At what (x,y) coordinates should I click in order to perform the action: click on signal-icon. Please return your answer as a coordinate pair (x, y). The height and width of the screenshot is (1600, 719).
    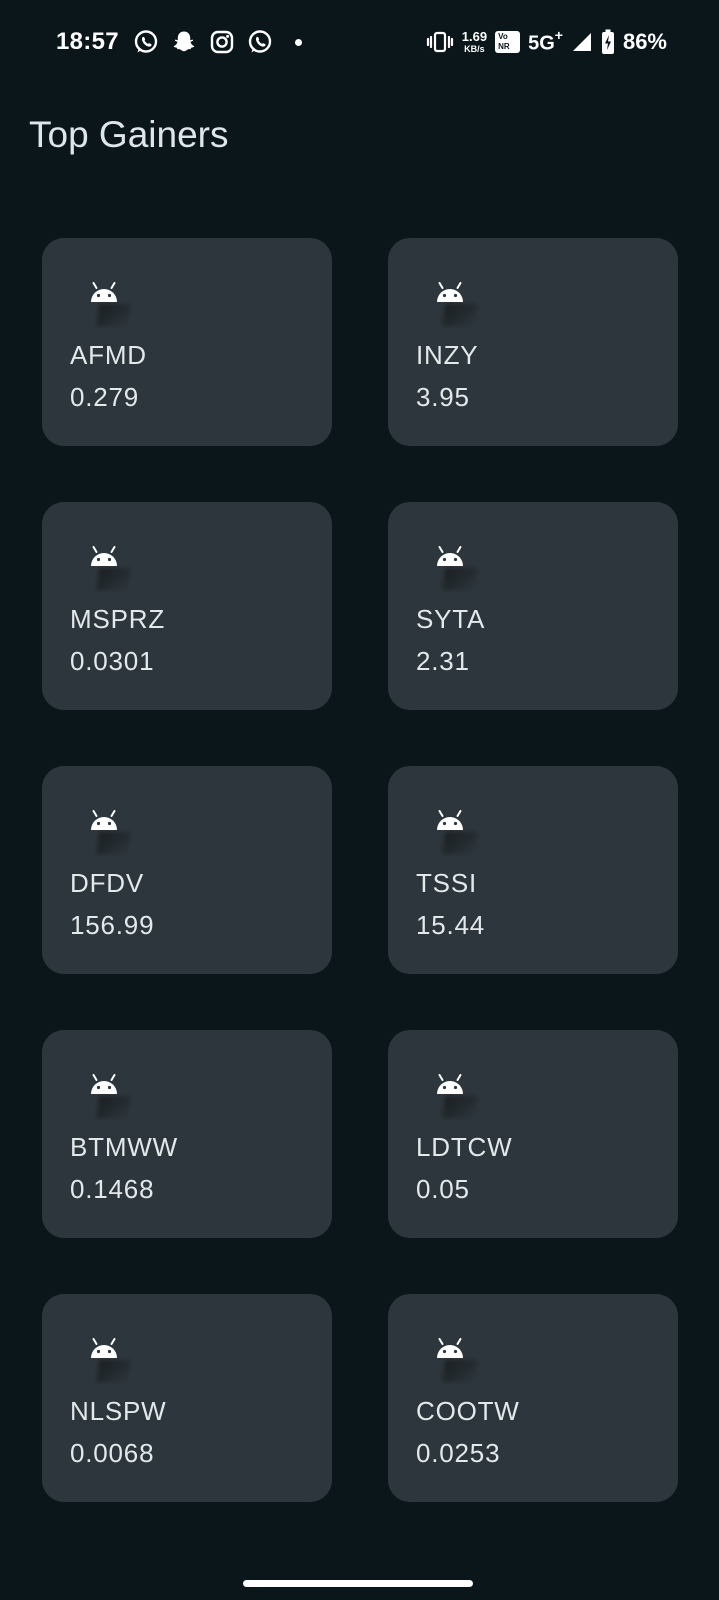
    Looking at the image, I should click on (582, 42).